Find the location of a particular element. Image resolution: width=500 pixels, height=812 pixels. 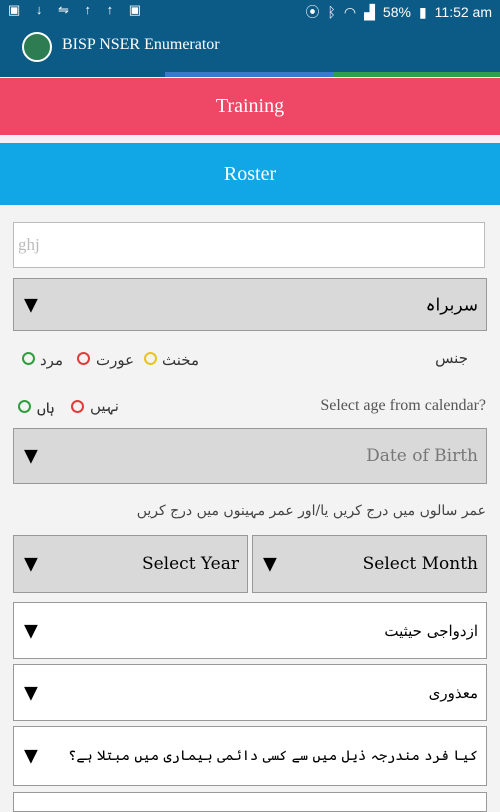

status-bar: ▣ ↓ ⇋ ↑ ↑ ▣ ⦿ ᛒ ◠ ▟ 58% ▮ 11:52 am is located at coordinates (250, 11).